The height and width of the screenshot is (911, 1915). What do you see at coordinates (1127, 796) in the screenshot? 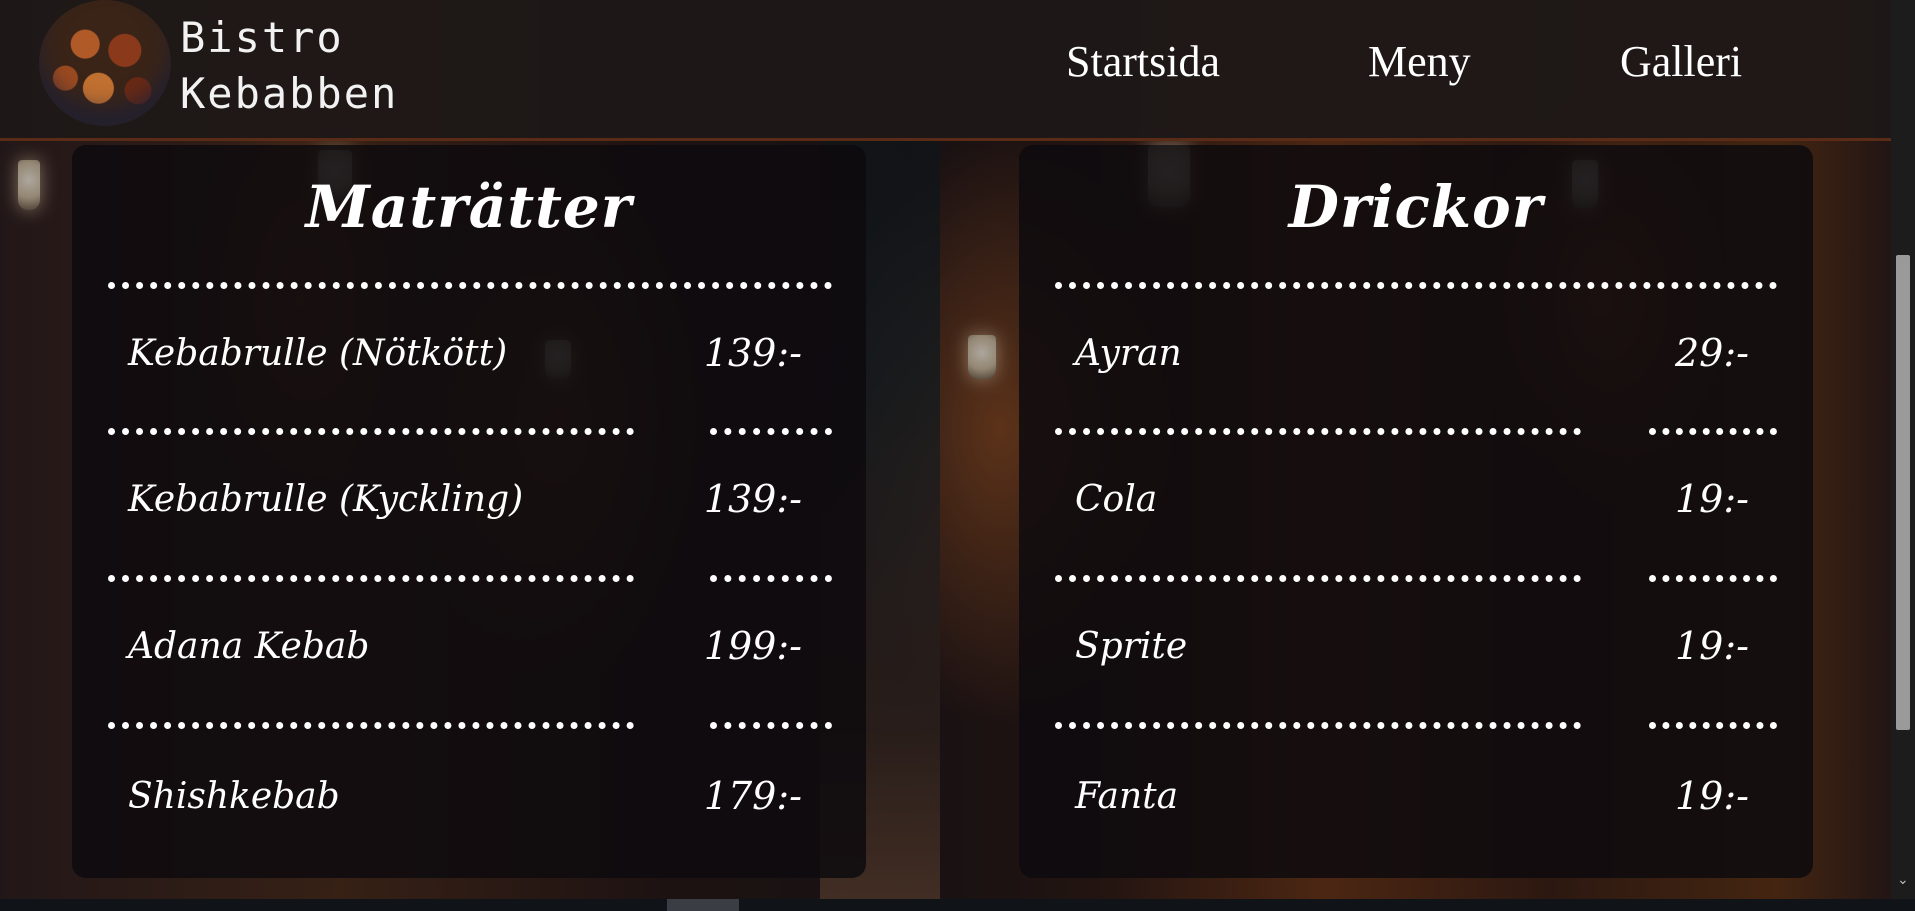
I see `drink-item-name: Fanta` at bounding box center [1127, 796].